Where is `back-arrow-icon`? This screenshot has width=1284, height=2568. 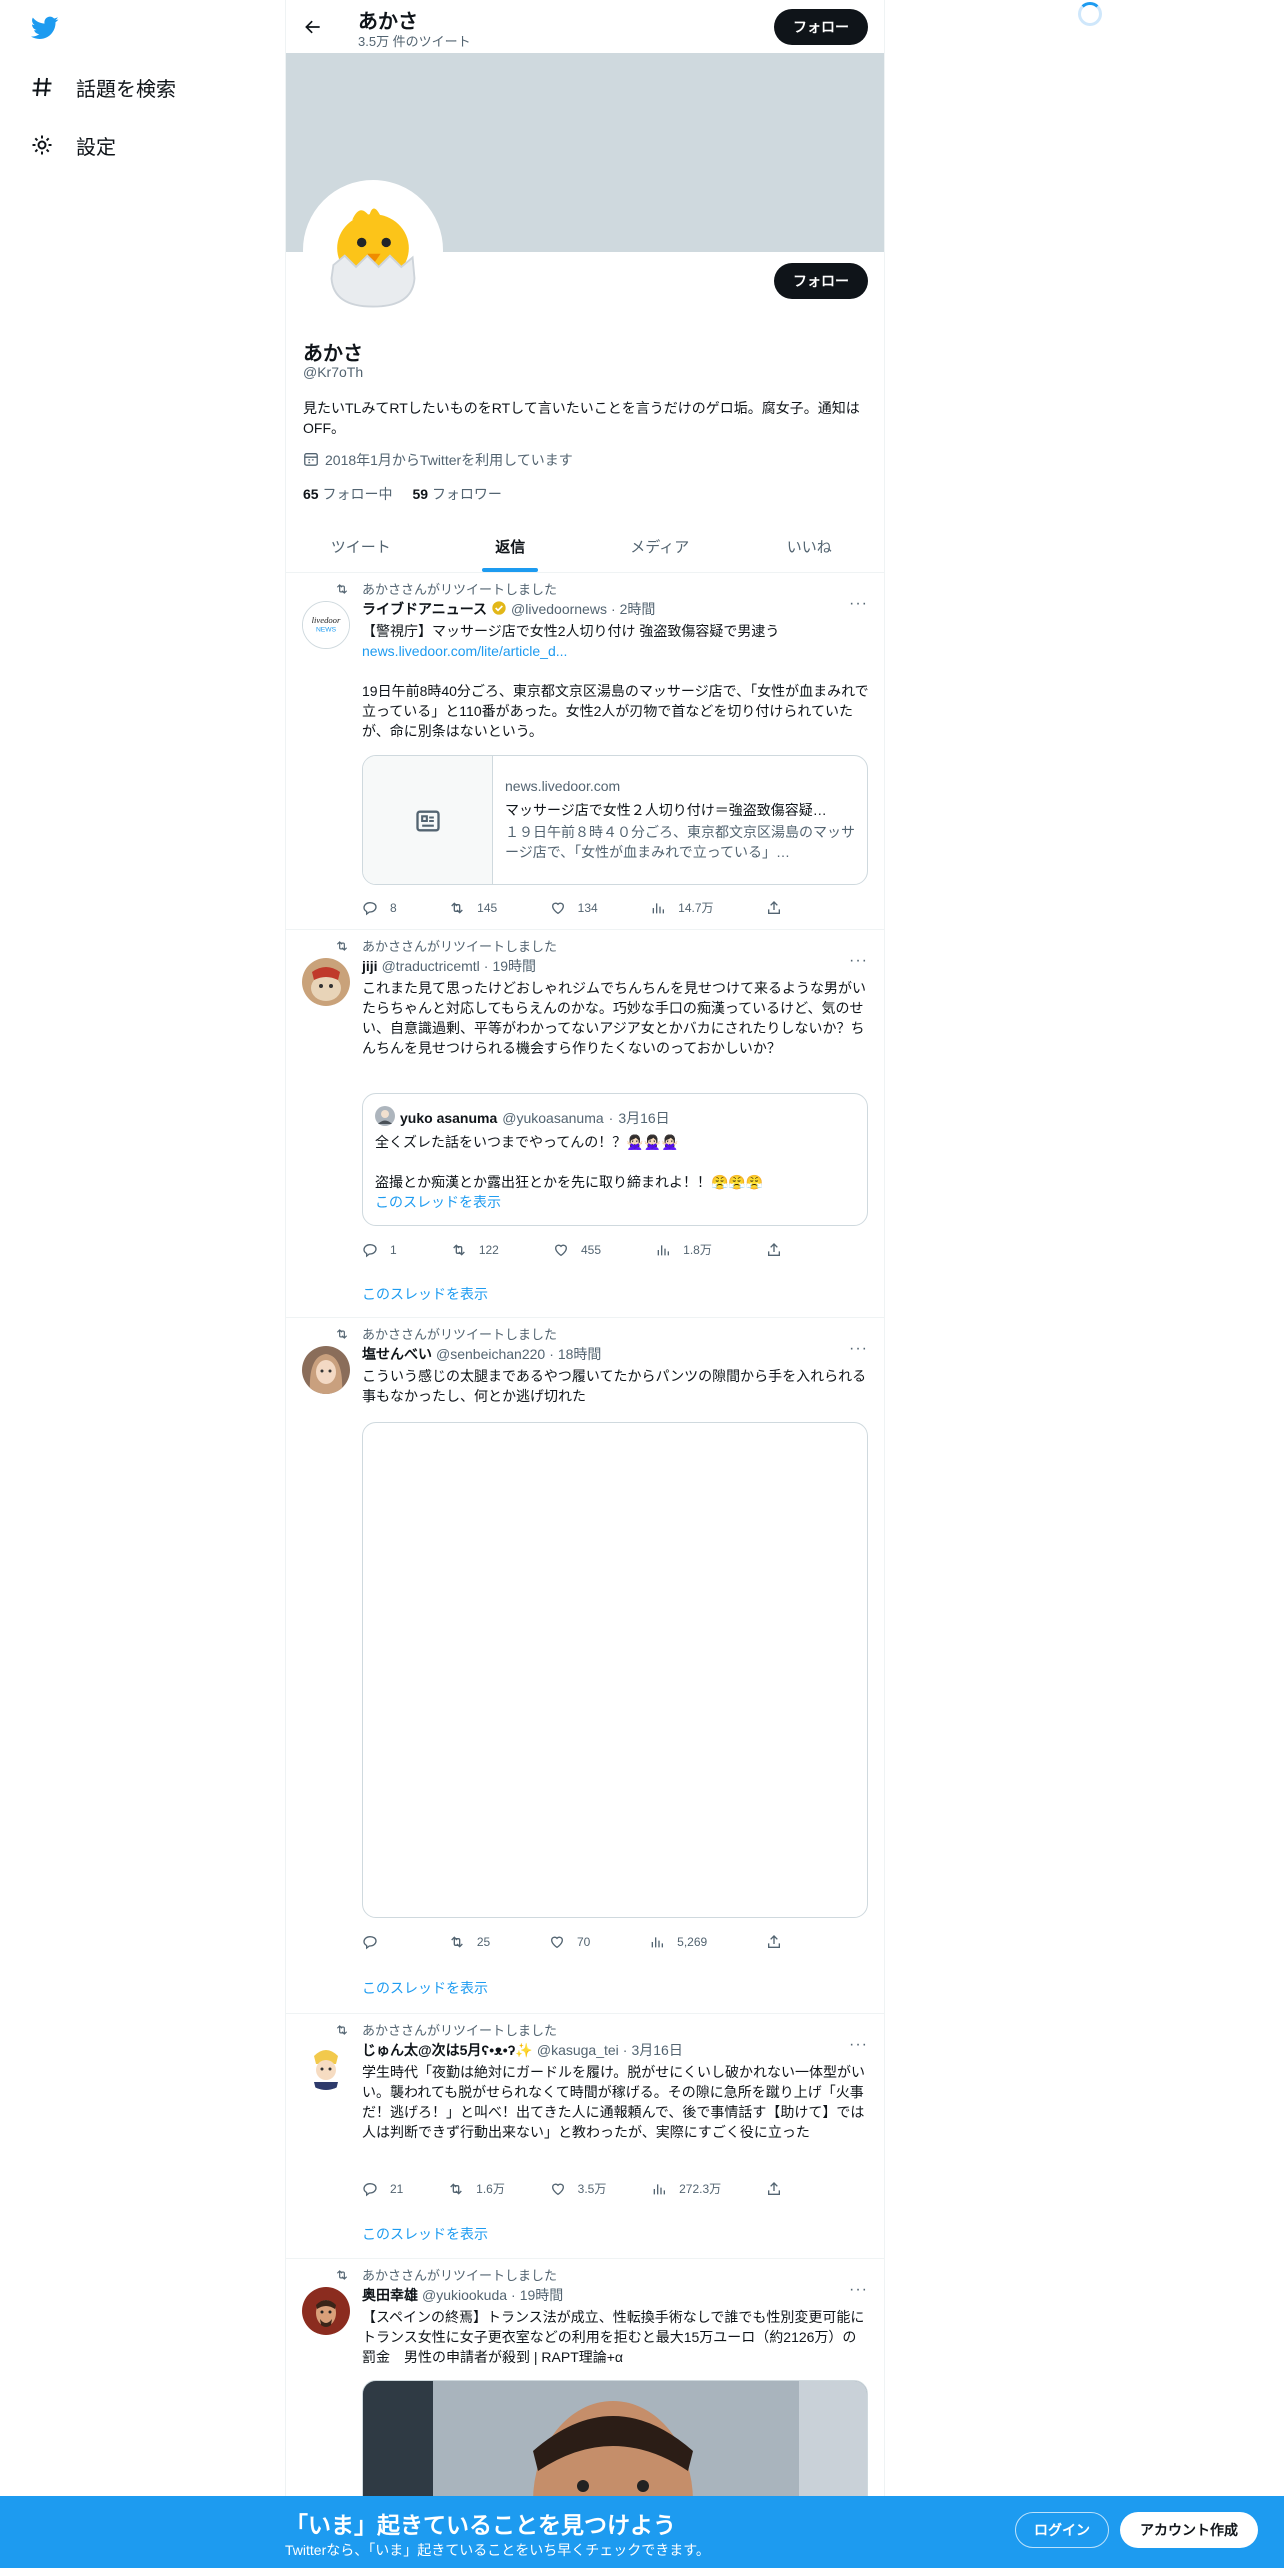
back-arrow-icon is located at coordinates (313, 27).